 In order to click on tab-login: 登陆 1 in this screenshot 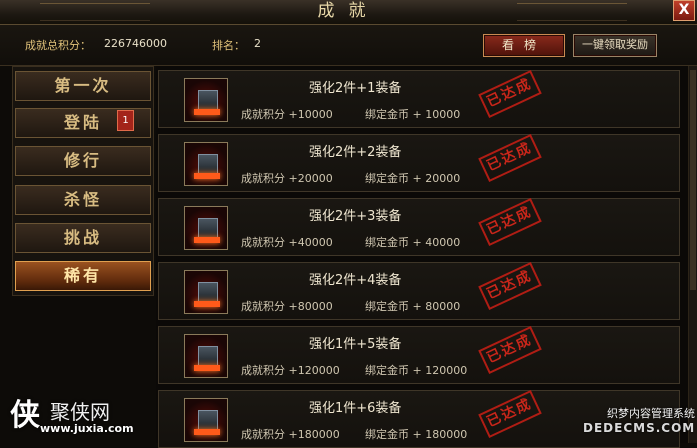, I will do `click(83, 123)`.